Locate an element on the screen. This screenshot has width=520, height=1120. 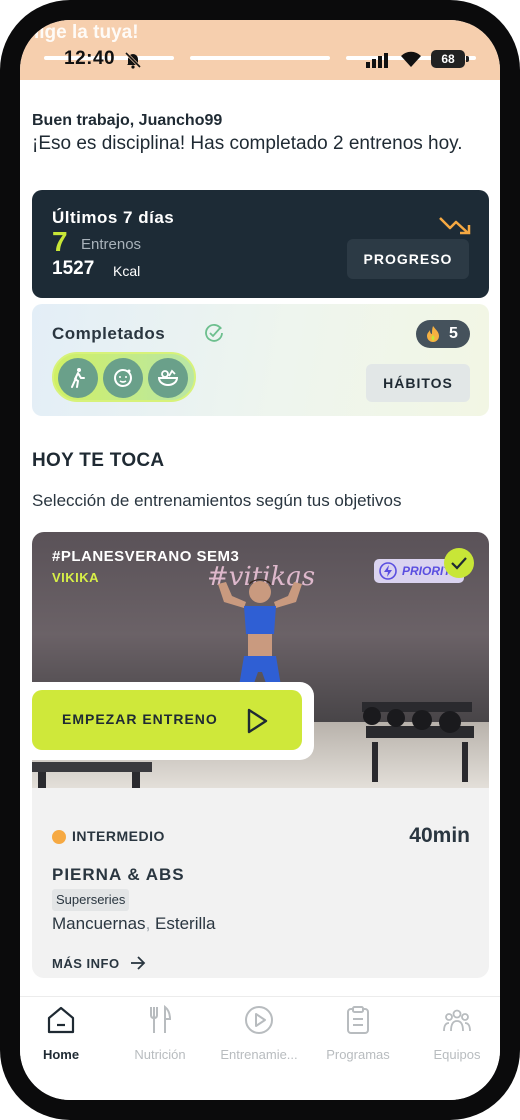
habit-nutrition is located at coordinates (168, 378).